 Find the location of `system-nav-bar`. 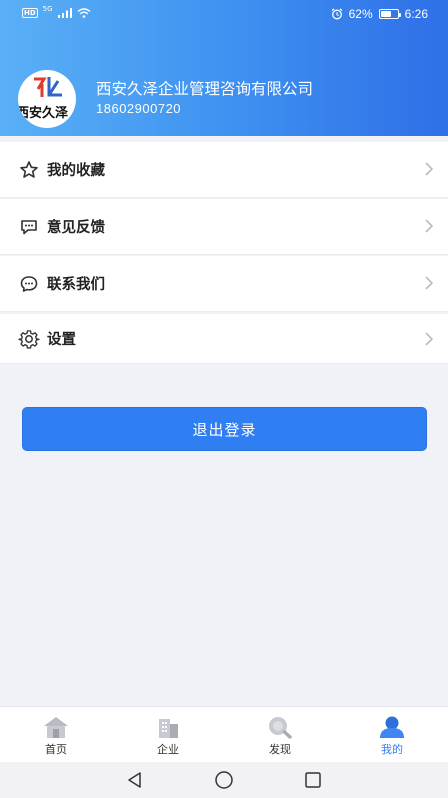

system-nav-bar is located at coordinates (224, 780).